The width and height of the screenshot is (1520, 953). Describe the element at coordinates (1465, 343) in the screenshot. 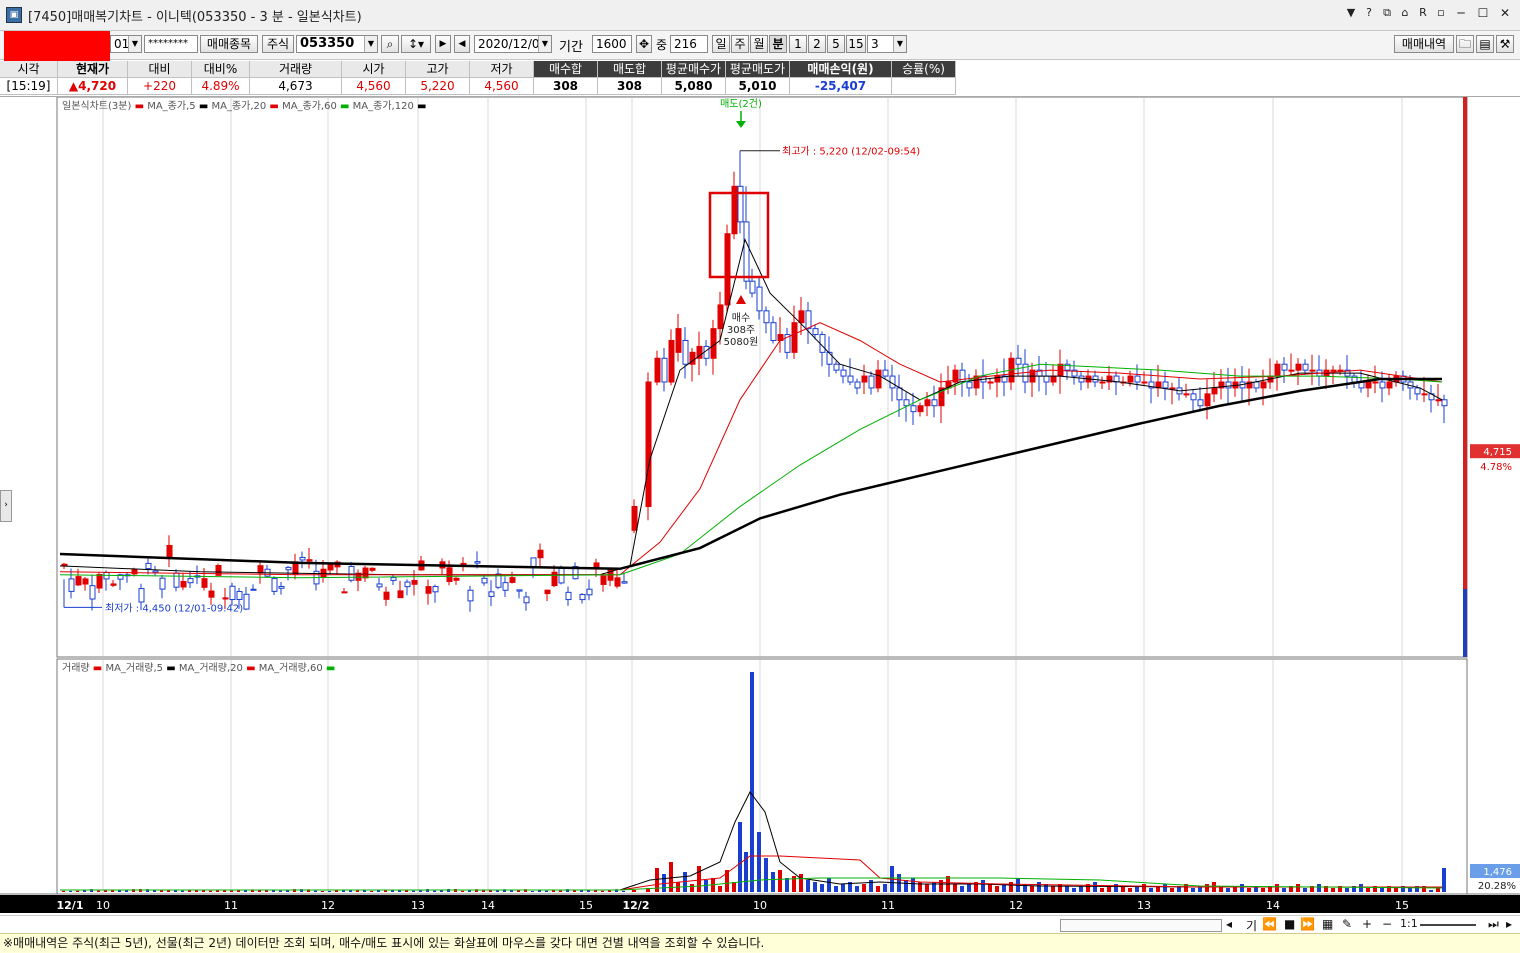

I see `right-range-bar-red` at that location.